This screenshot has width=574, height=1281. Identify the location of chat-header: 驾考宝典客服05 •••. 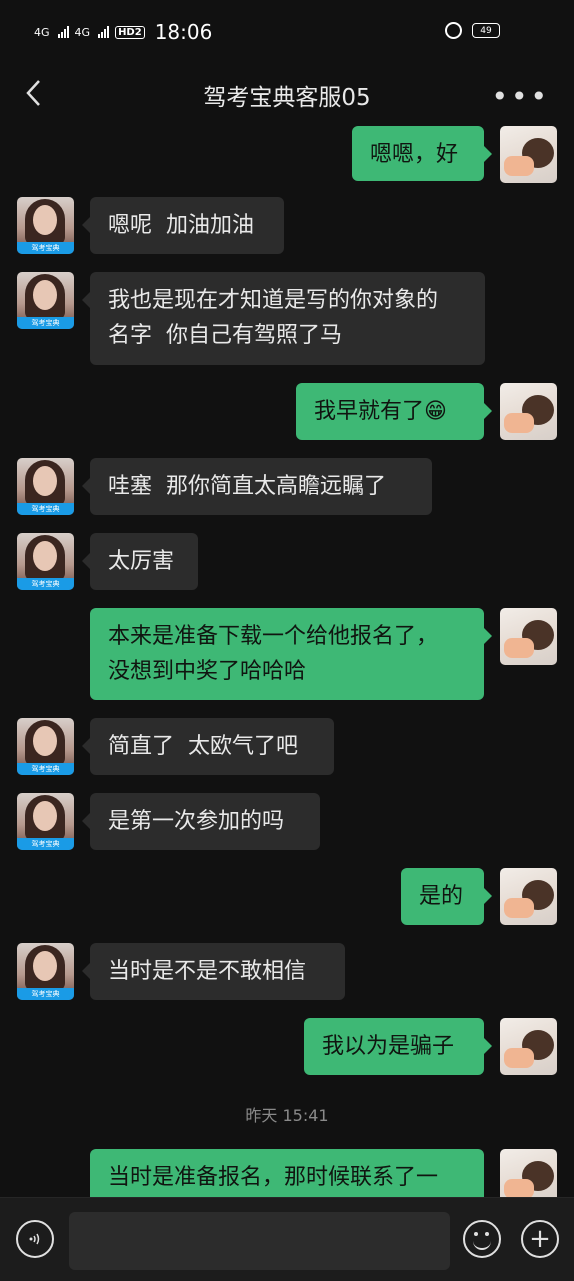
(287, 93).